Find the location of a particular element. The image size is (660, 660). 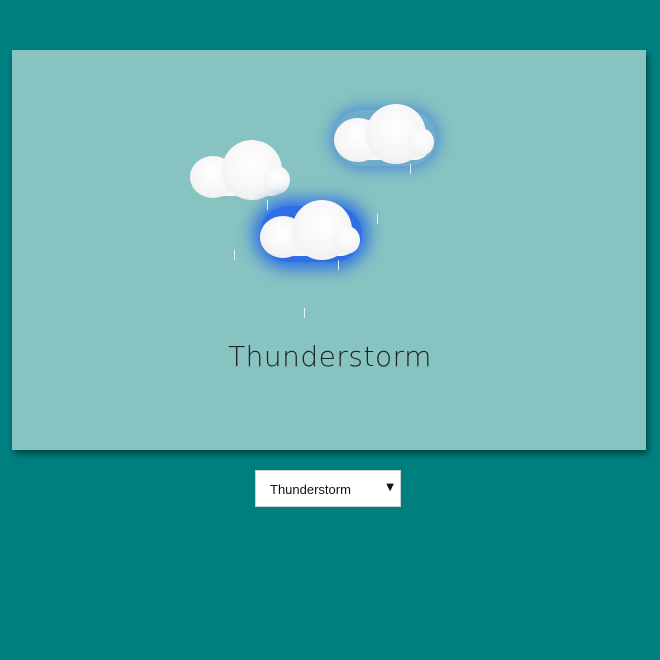

weather-condition-label: Thunderstorm is located at coordinates (330, 356).